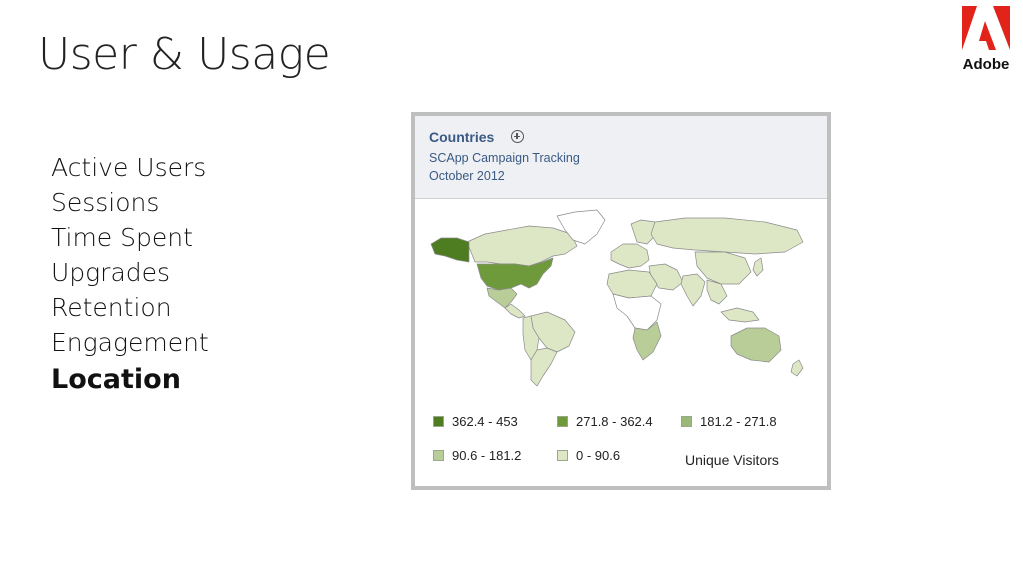  Describe the element at coordinates (129, 167) in the screenshot. I see `topic-item-active-users: Active Users` at that location.